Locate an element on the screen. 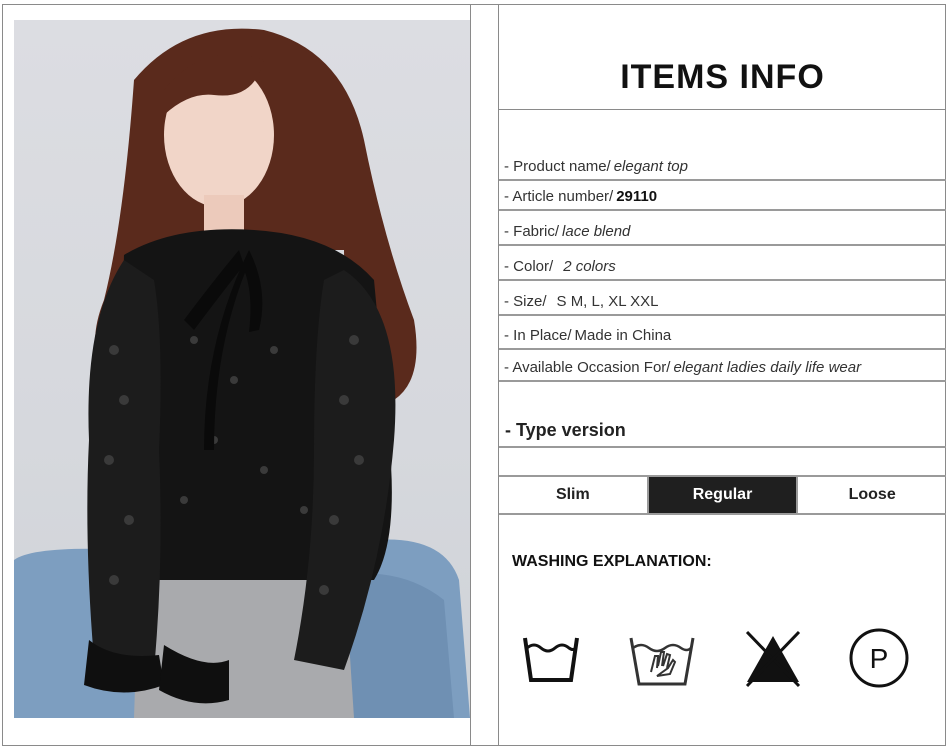 The width and height of the screenshot is (950, 752). spec-row-size: - Size/ S M, L, XL XXL is located at coordinates (722, 298).